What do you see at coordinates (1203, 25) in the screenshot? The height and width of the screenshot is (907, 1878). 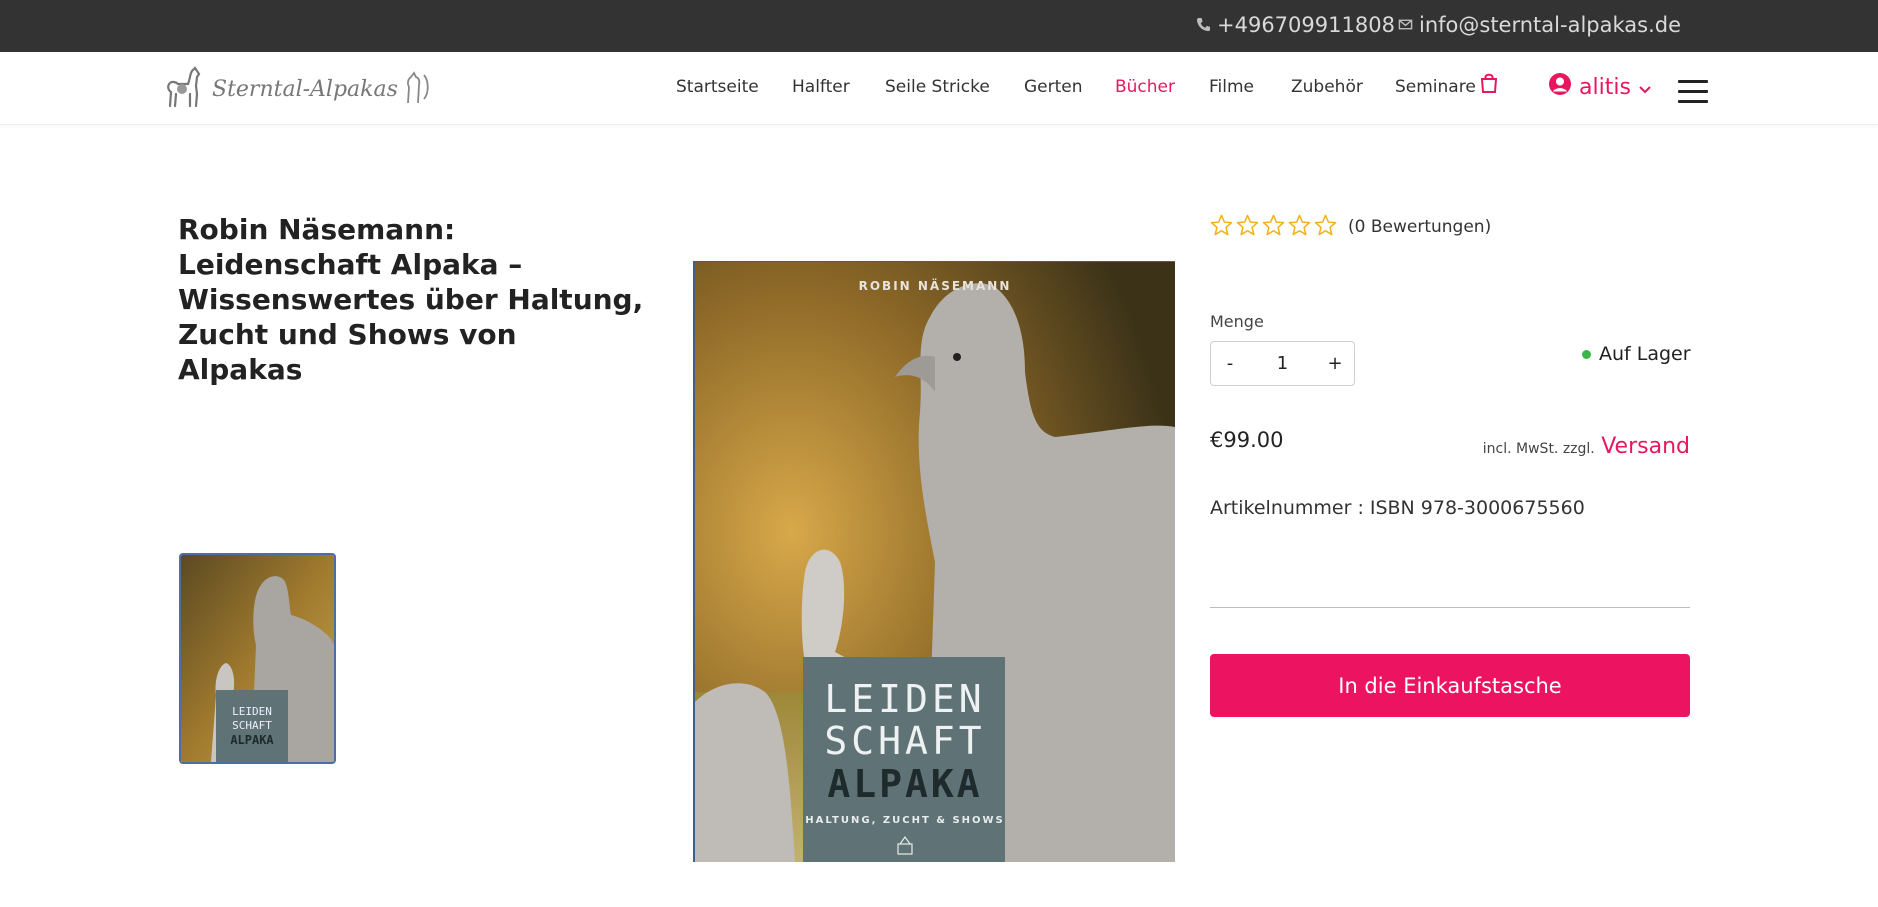 I see `phone-icon` at bounding box center [1203, 25].